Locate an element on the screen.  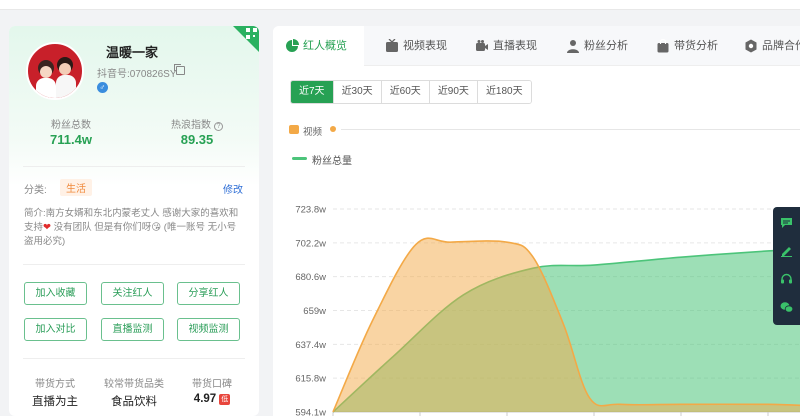
share-influencer-button: 分享红人 is located at coordinates (208, 293).